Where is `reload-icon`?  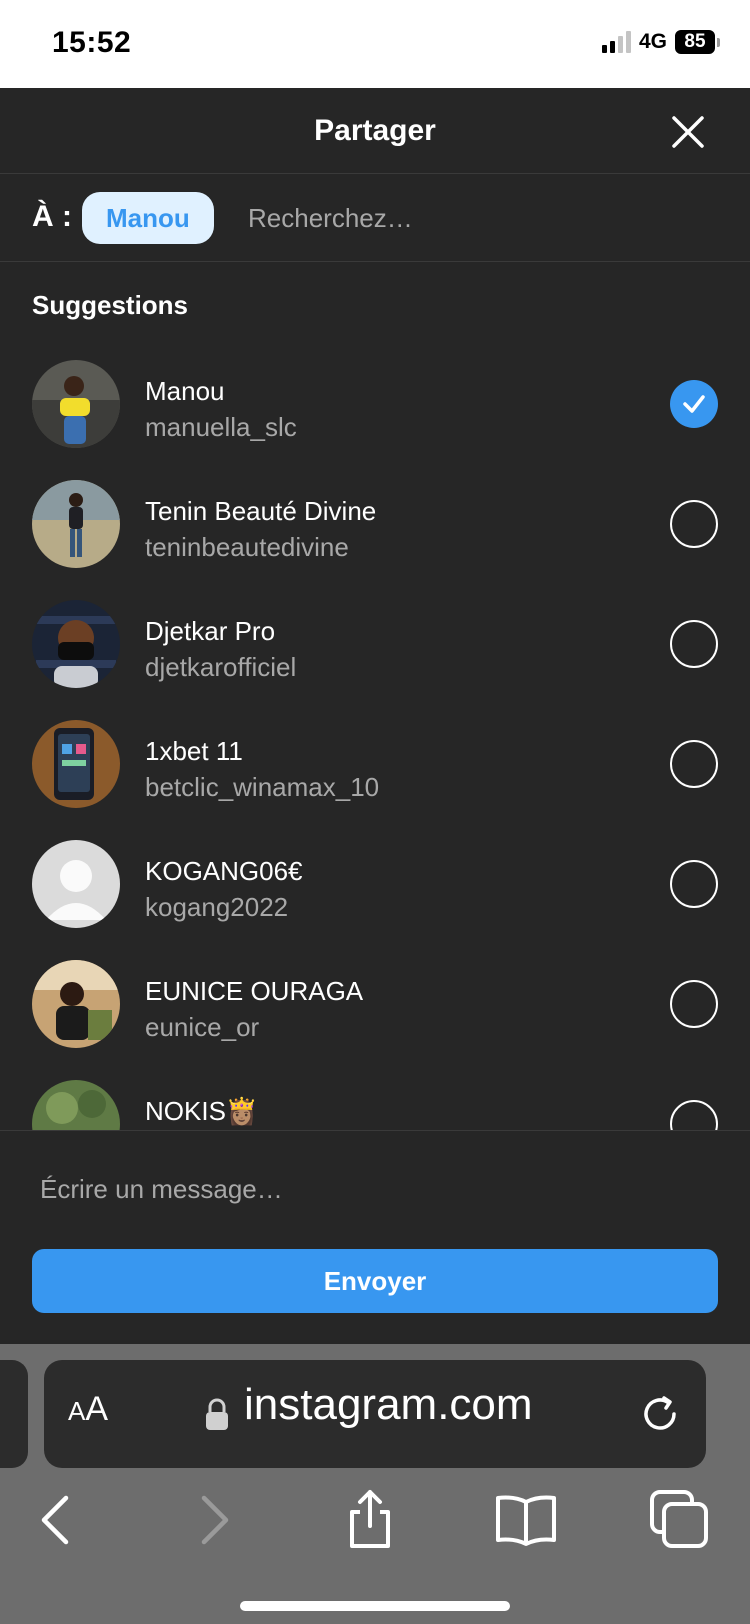
reload-icon is located at coordinates (660, 1414).